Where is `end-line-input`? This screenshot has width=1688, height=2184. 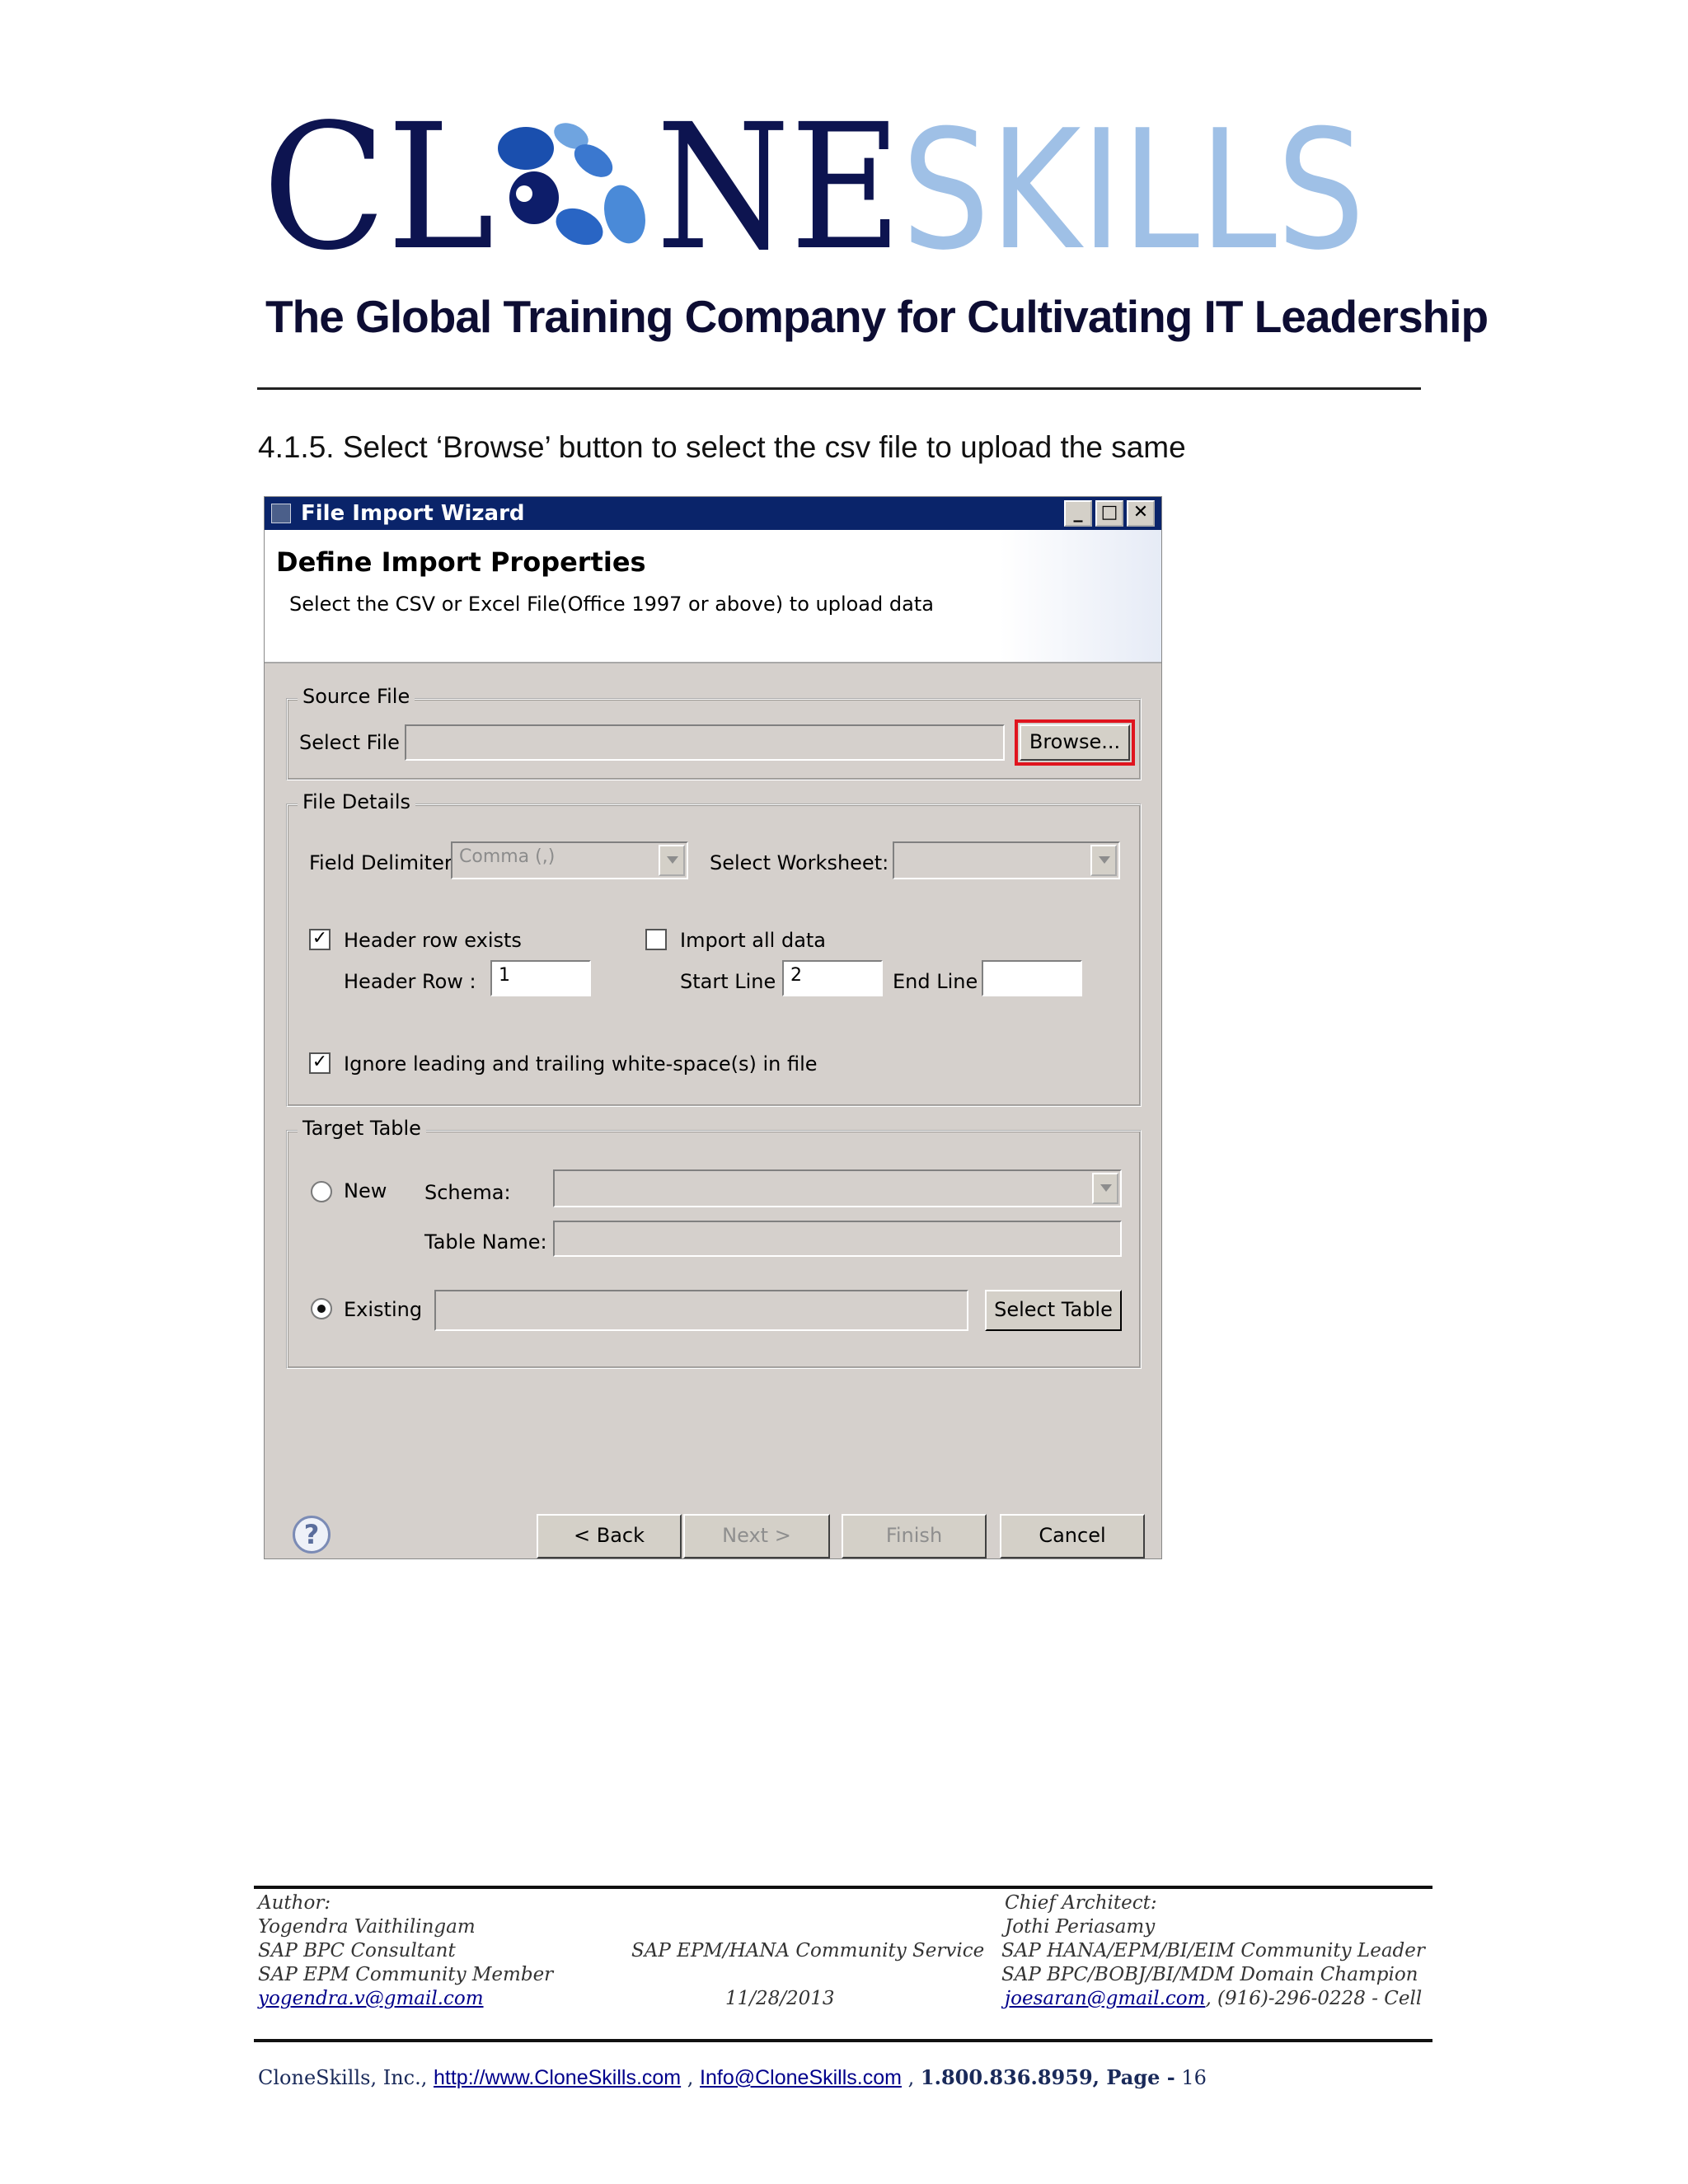 end-line-input is located at coordinates (1032, 978).